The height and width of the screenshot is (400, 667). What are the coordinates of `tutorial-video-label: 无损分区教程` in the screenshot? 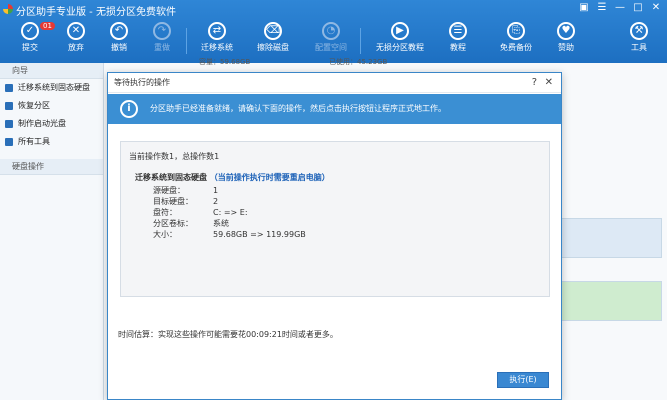 It's located at (400, 47).